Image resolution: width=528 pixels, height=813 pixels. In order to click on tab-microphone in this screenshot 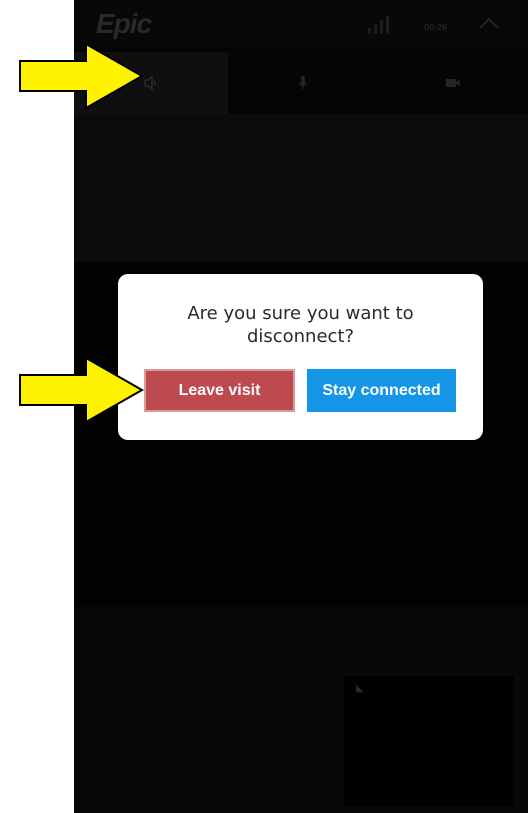, I will do `click(303, 83)`.